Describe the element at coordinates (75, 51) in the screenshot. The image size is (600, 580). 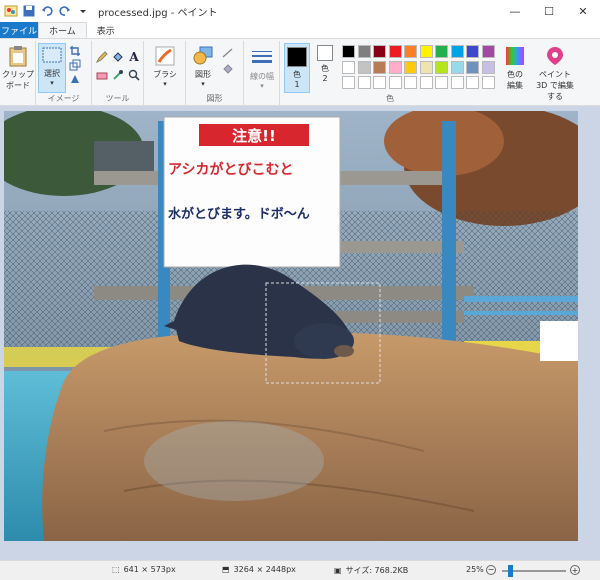
I see `crop-icon` at that location.